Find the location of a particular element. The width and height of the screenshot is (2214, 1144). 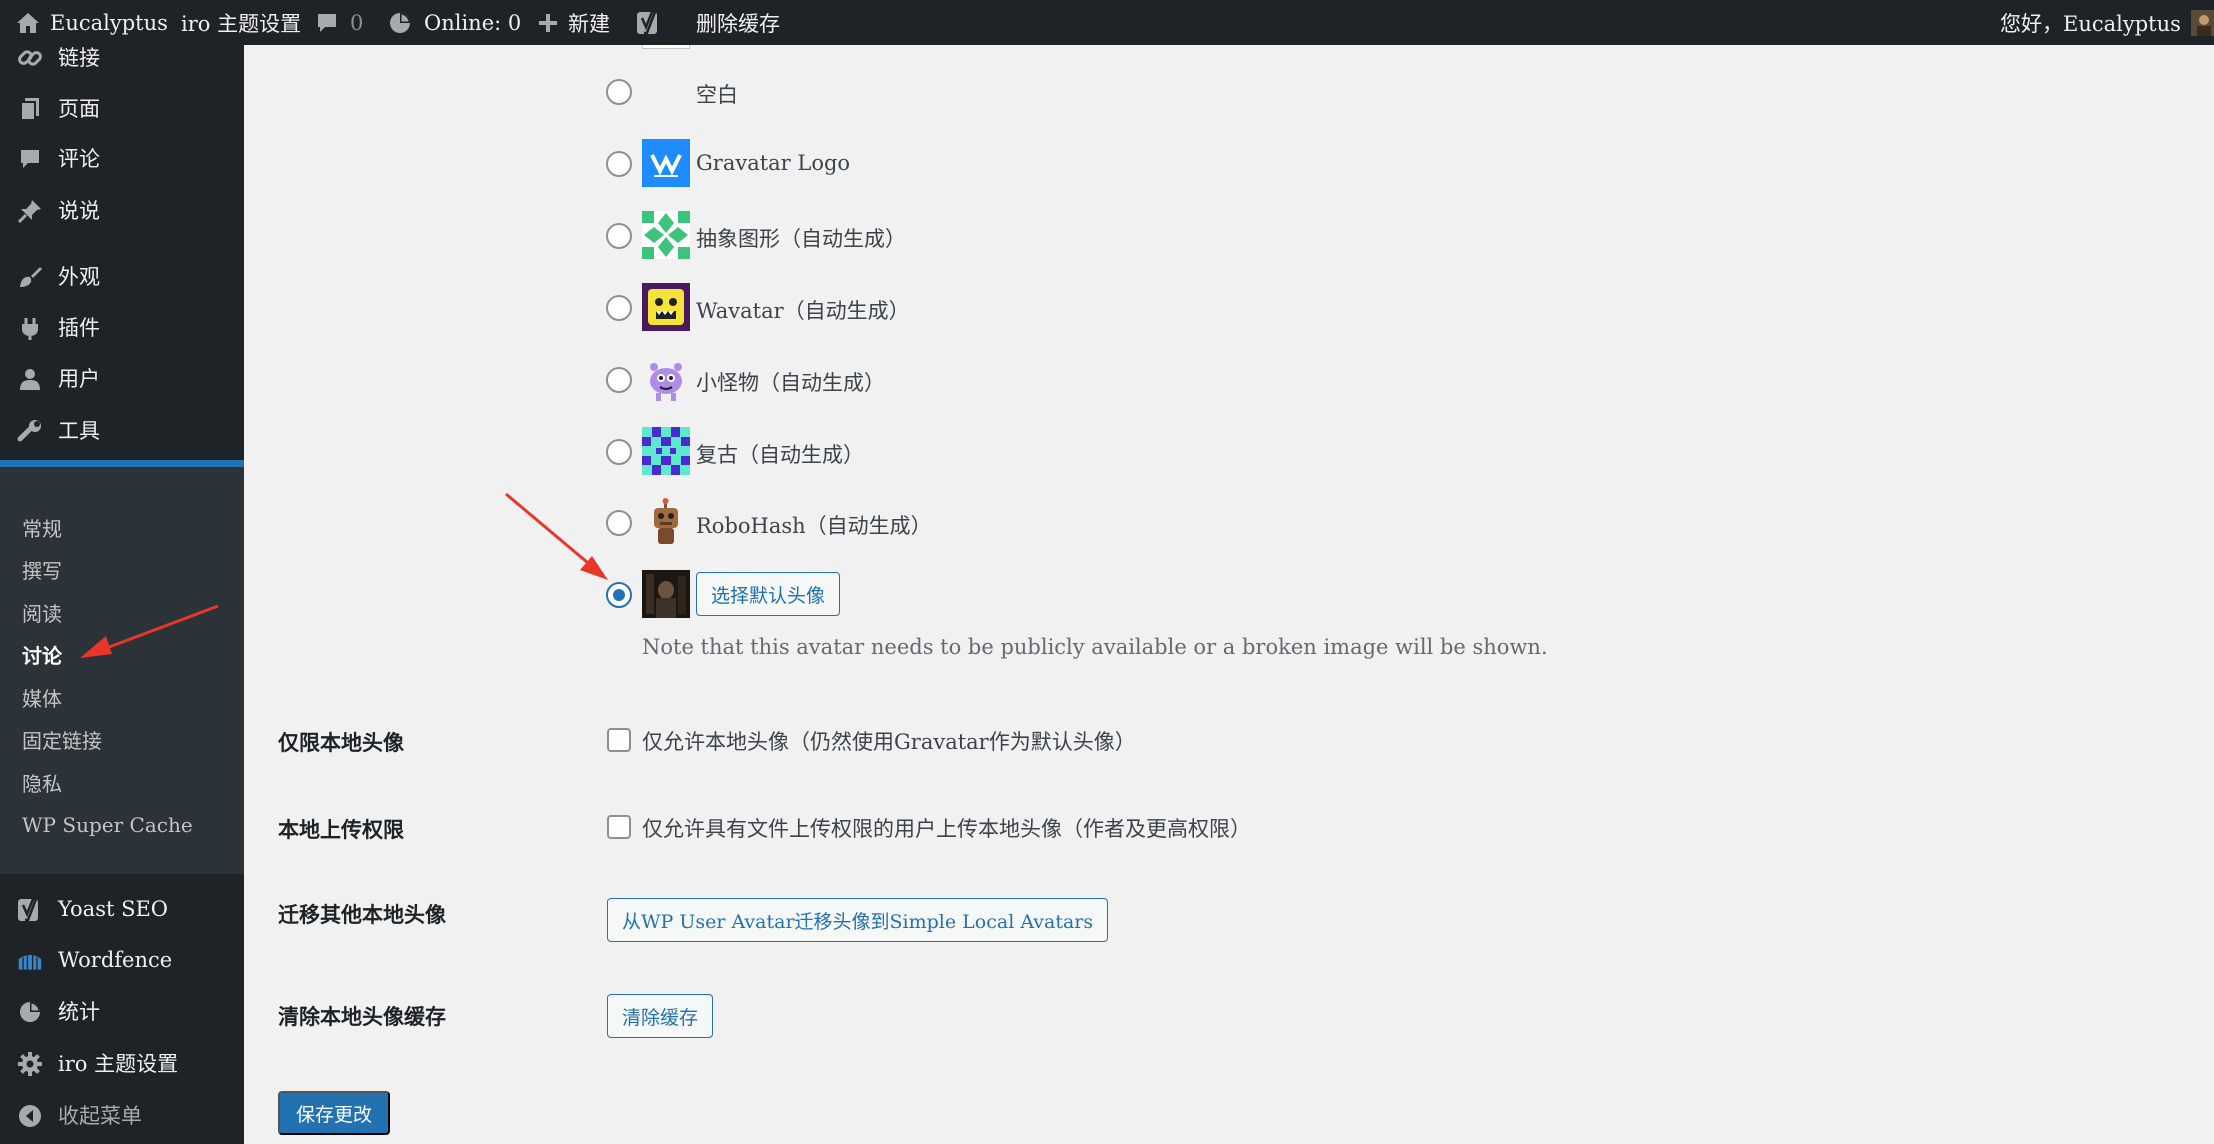

wavatar-avatar is located at coordinates (666, 307).